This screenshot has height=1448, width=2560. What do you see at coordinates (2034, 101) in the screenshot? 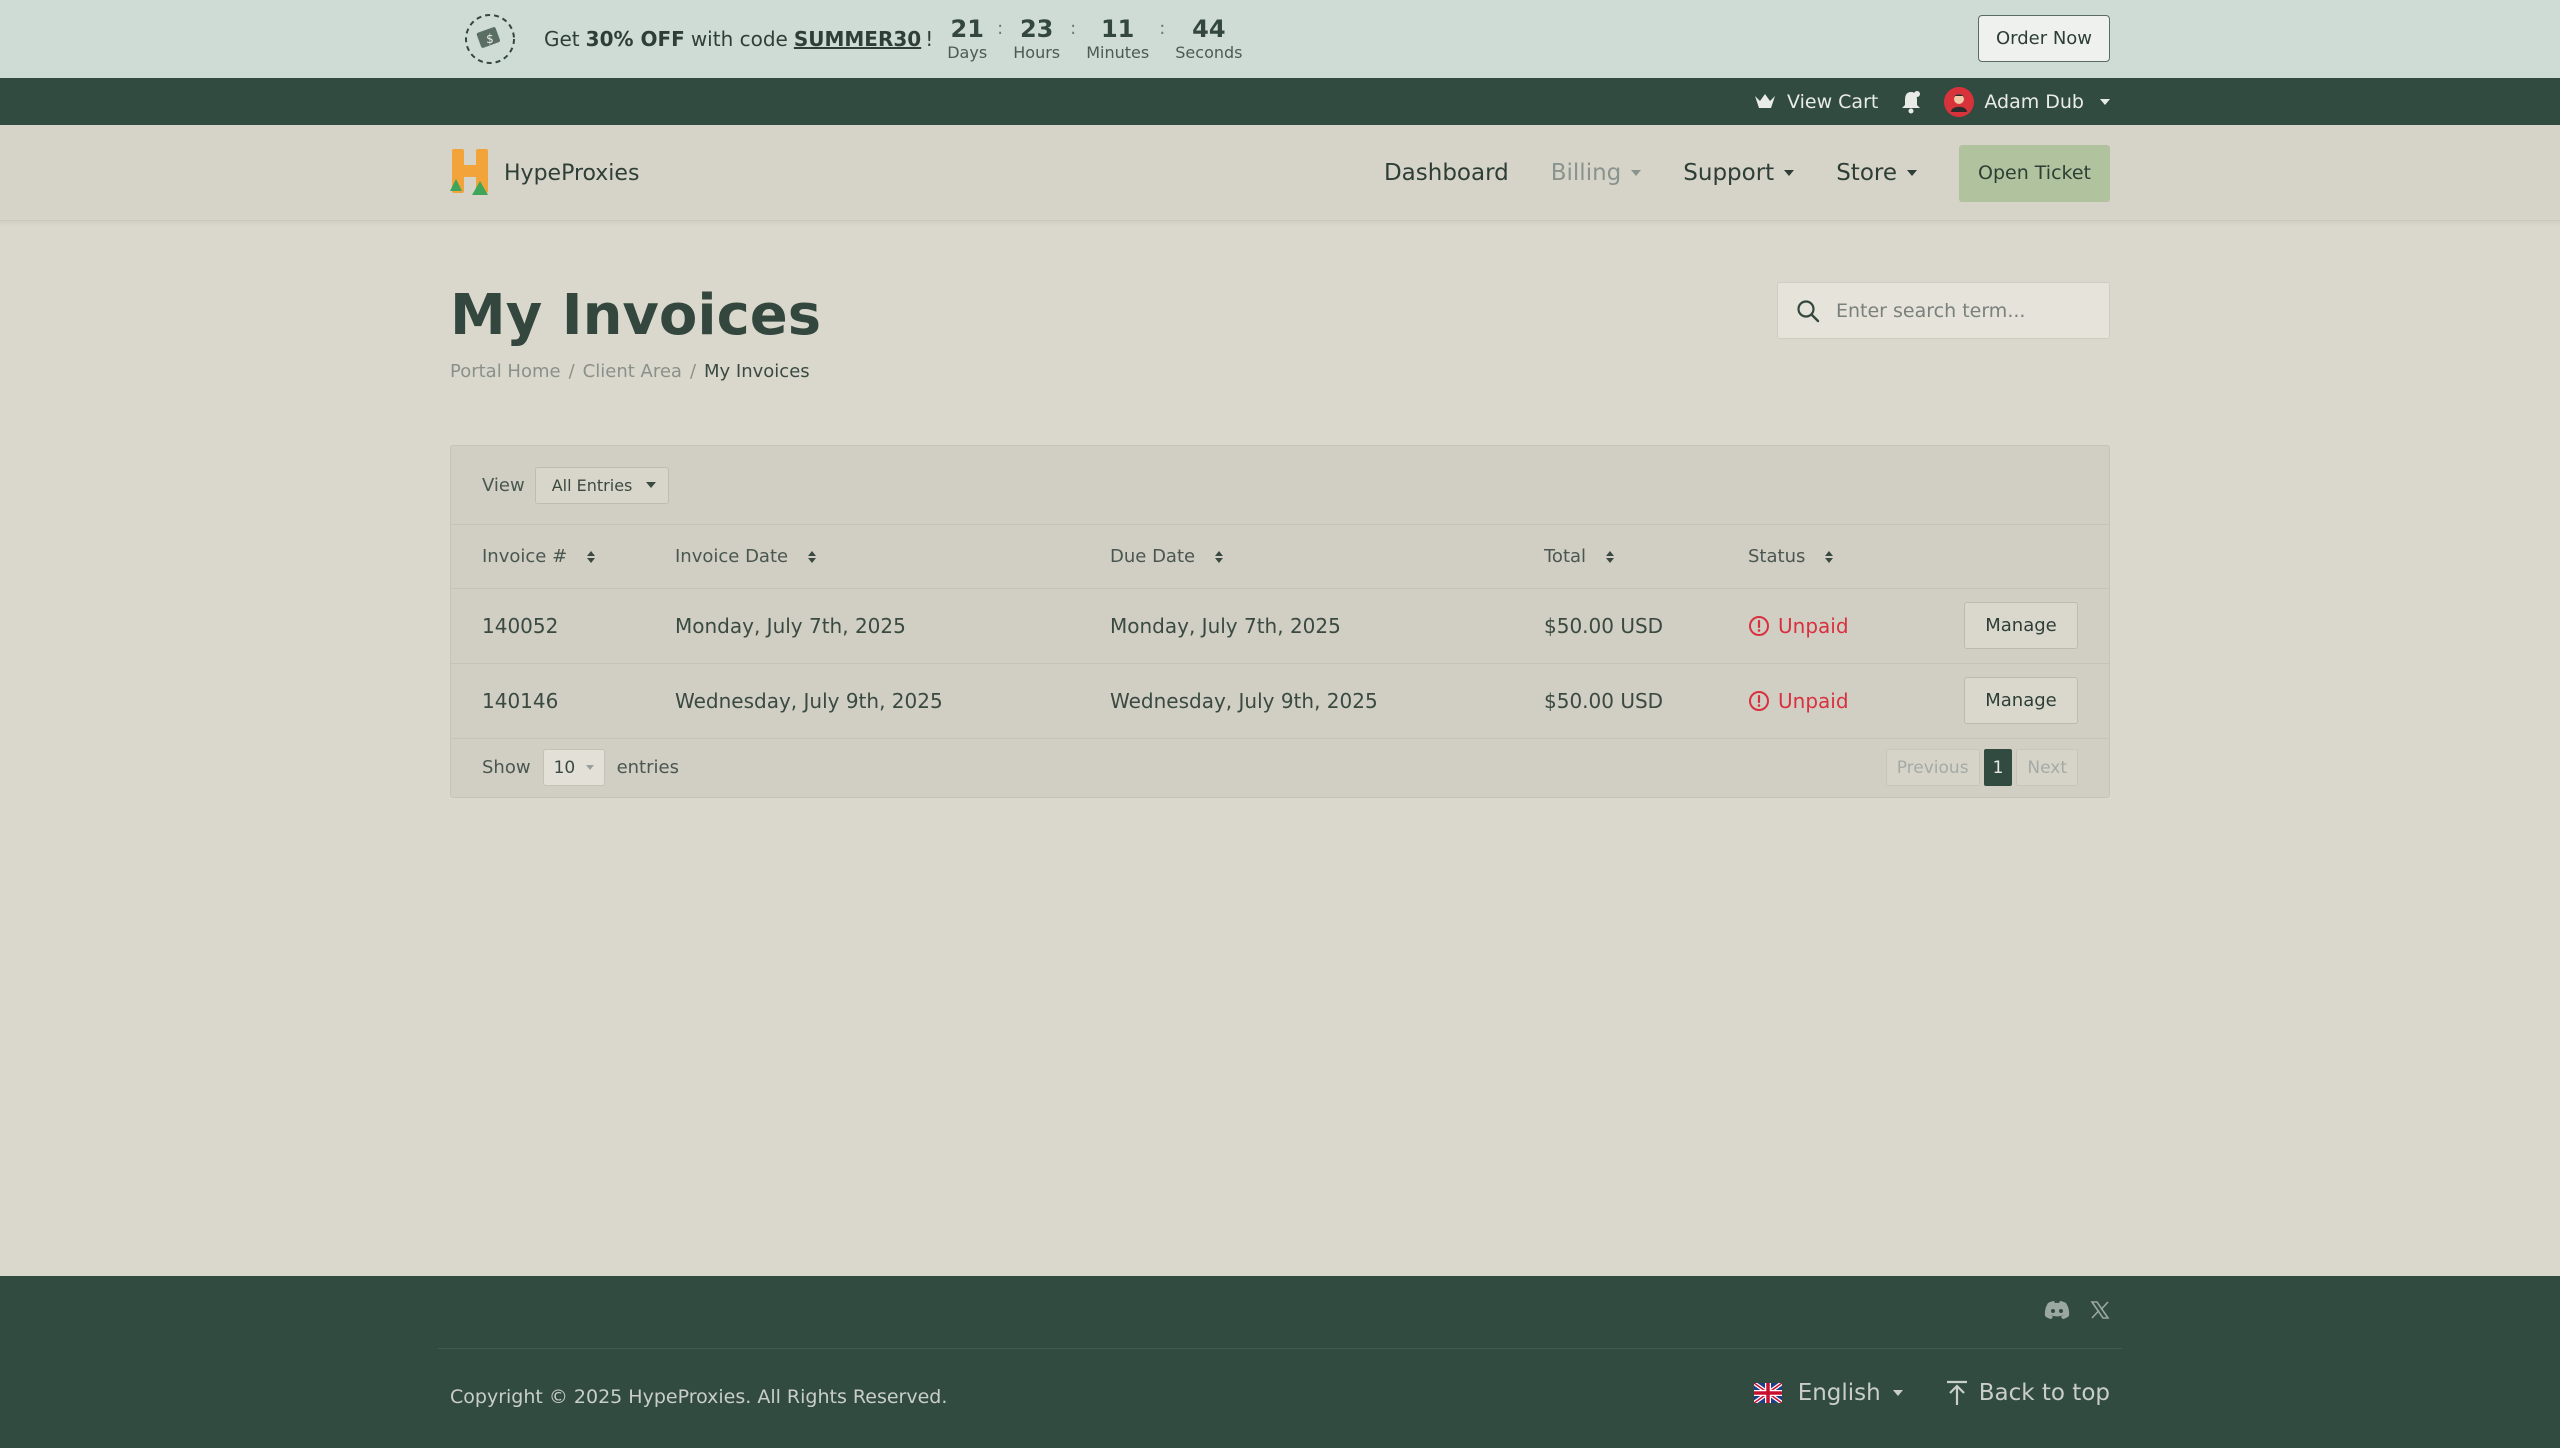
I see `user-name: Adam Dub` at bounding box center [2034, 101].